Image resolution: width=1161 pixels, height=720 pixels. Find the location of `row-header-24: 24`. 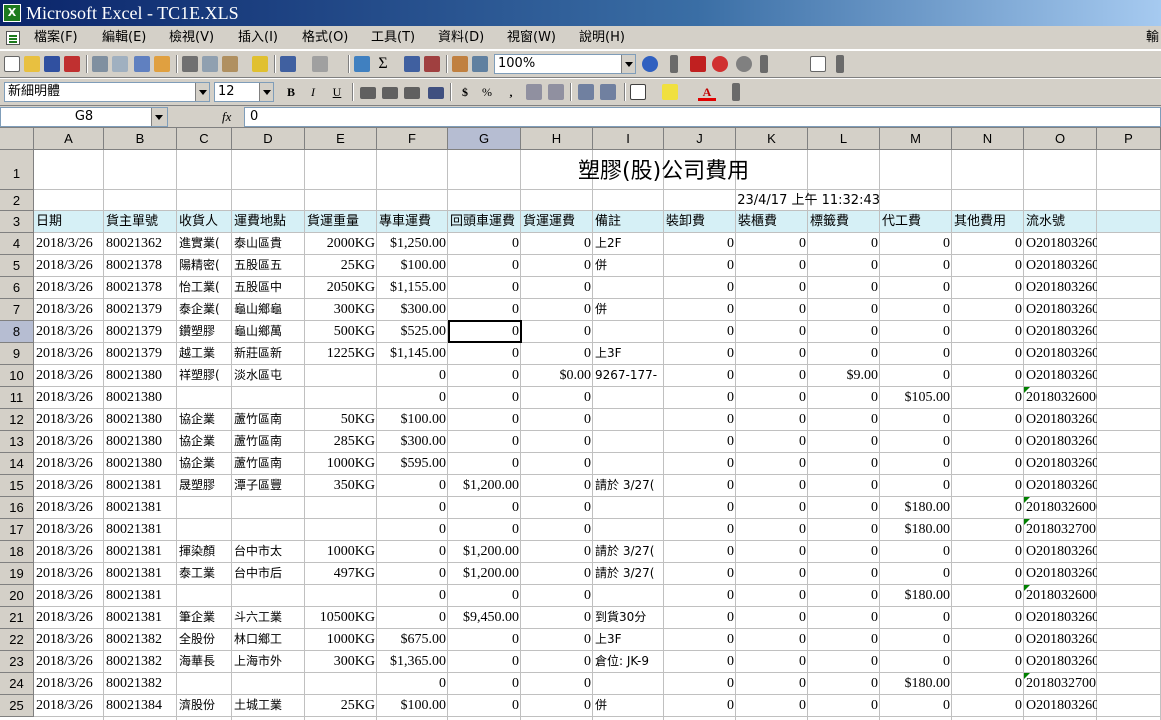

row-header-24: 24 is located at coordinates (17, 684).